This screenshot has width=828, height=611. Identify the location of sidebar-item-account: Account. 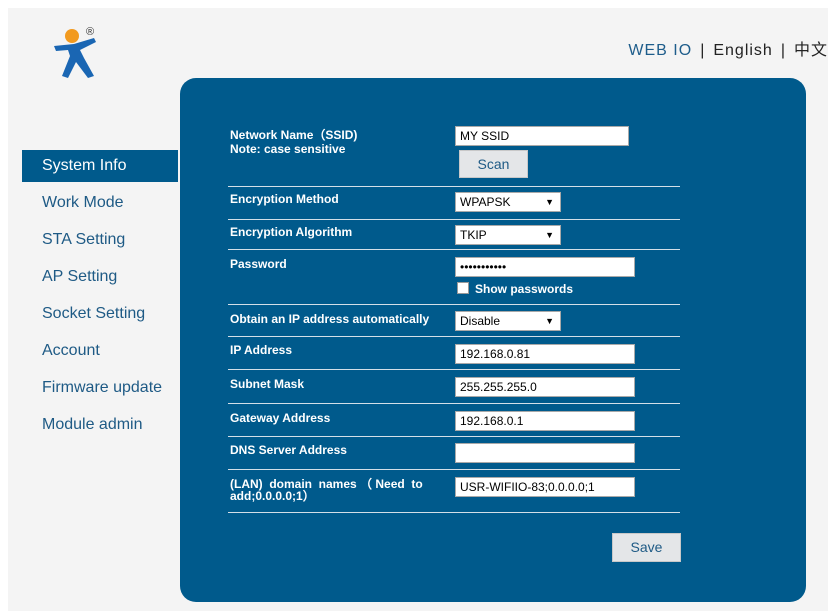
(100, 353).